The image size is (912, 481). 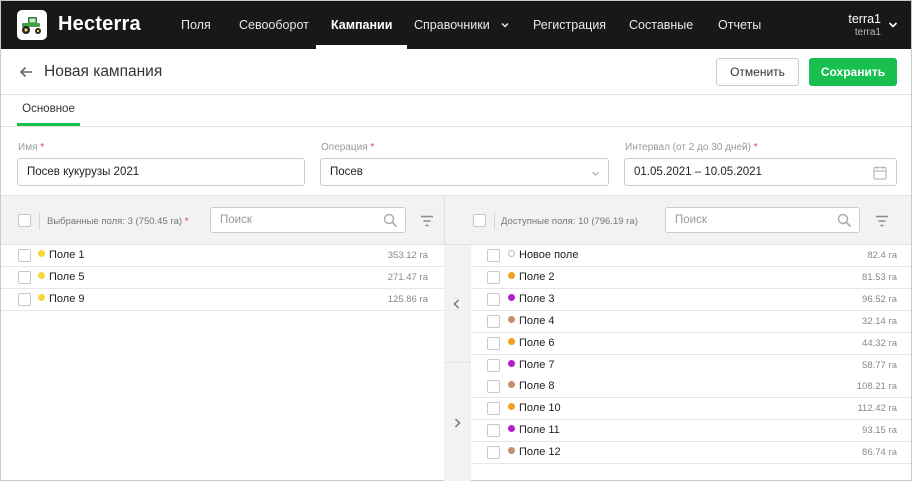 What do you see at coordinates (762, 220) in the screenshot?
I see `available-search-input: Поиск` at bounding box center [762, 220].